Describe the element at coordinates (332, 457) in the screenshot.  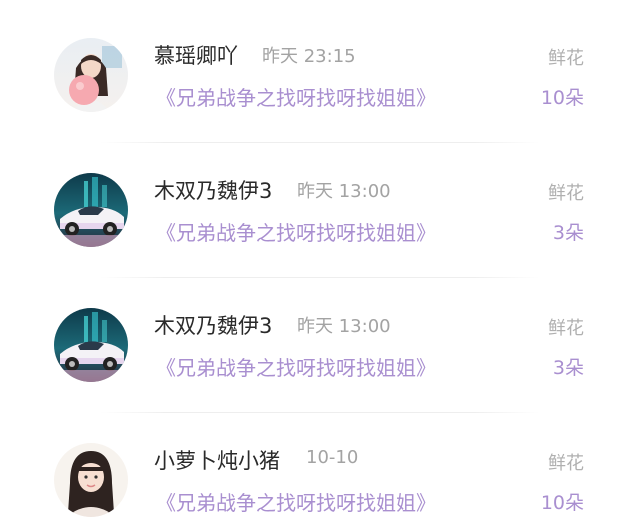
I see `timestamp: 10-10` at that location.